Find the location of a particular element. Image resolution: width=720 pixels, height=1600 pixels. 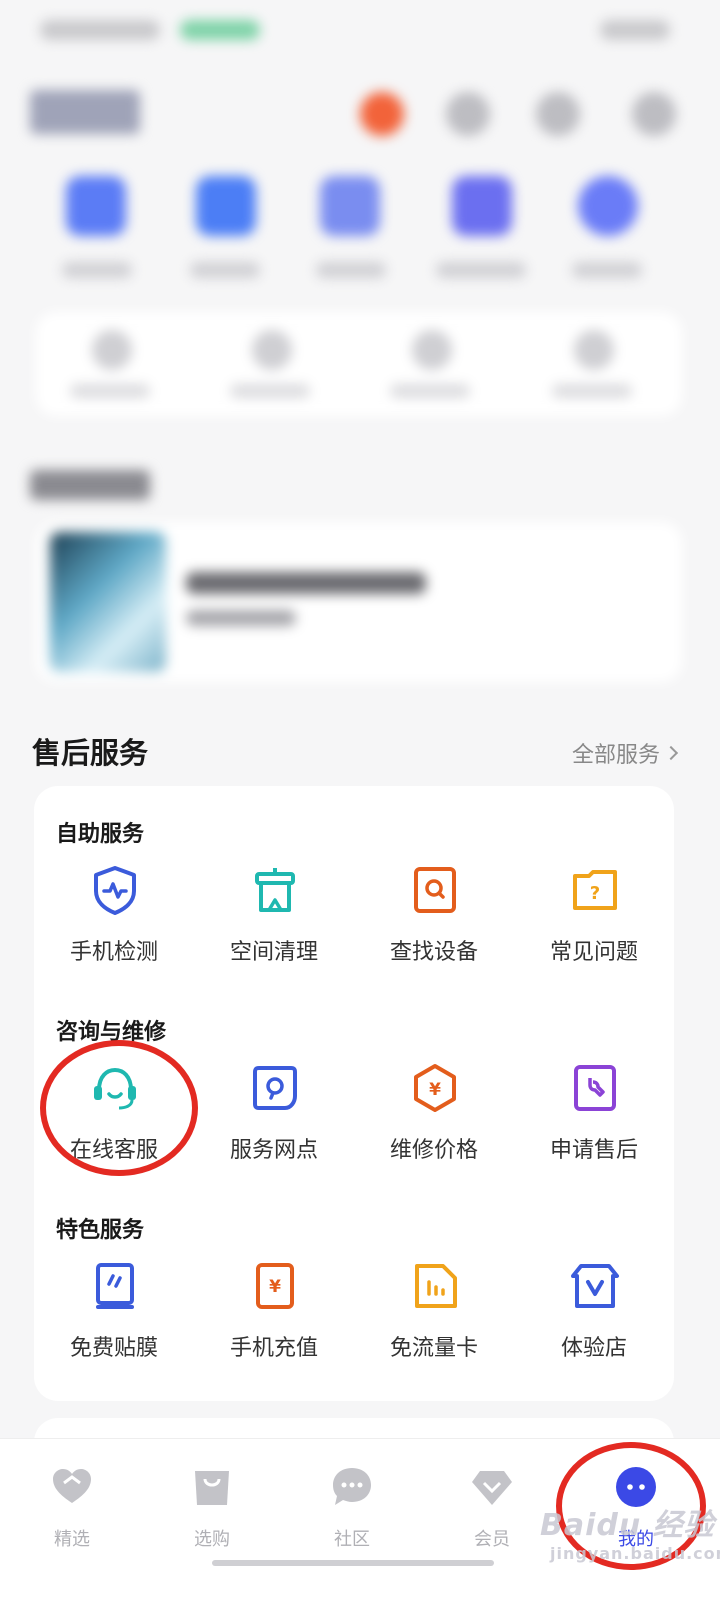

store-icon is located at coordinates (595, 1286).